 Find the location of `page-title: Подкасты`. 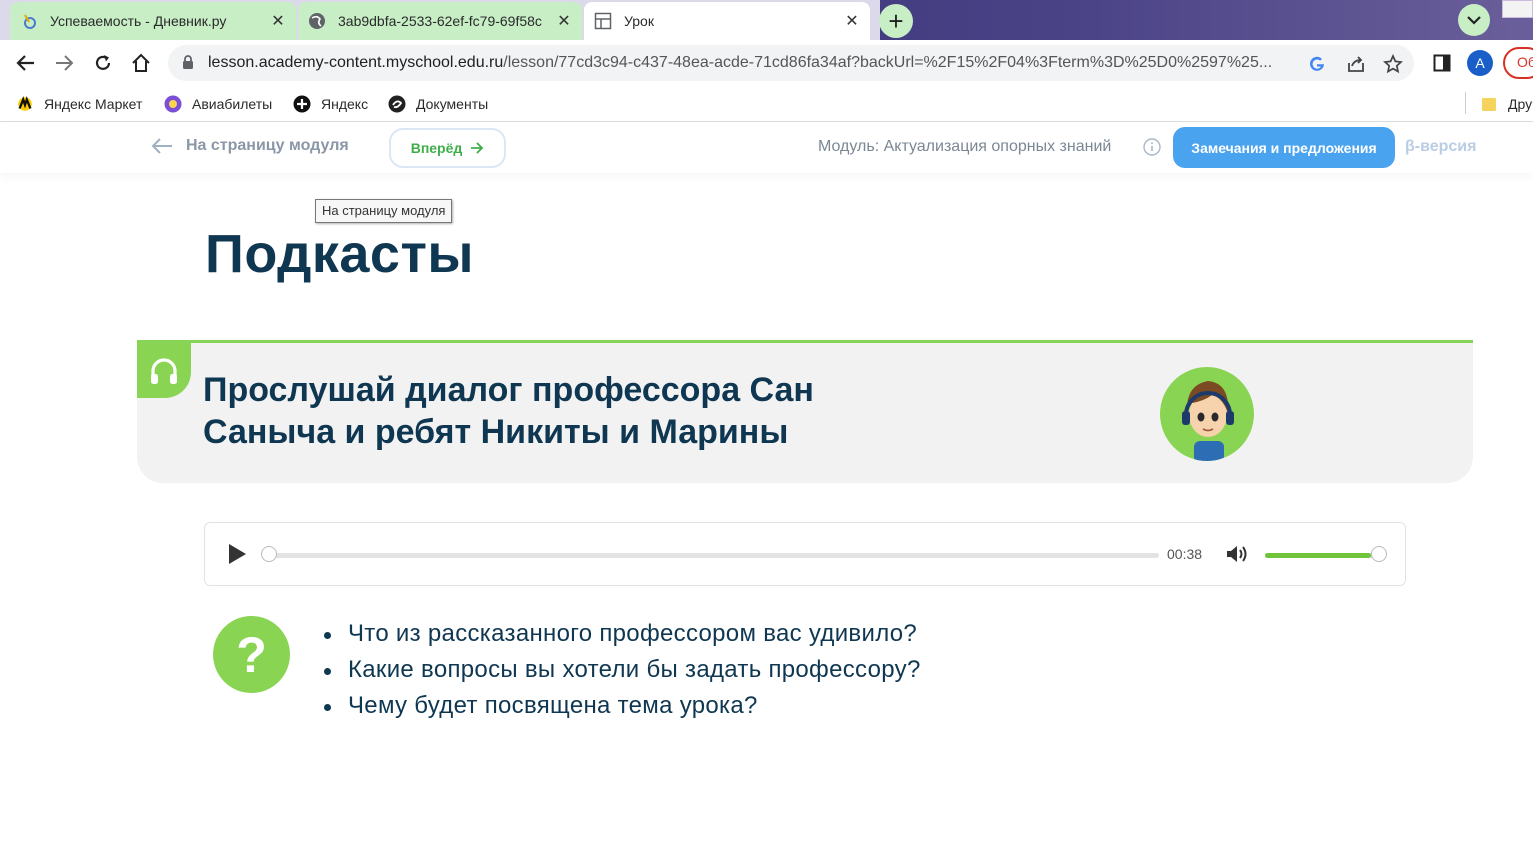

page-title: Подкасты is located at coordinates (340, 254).